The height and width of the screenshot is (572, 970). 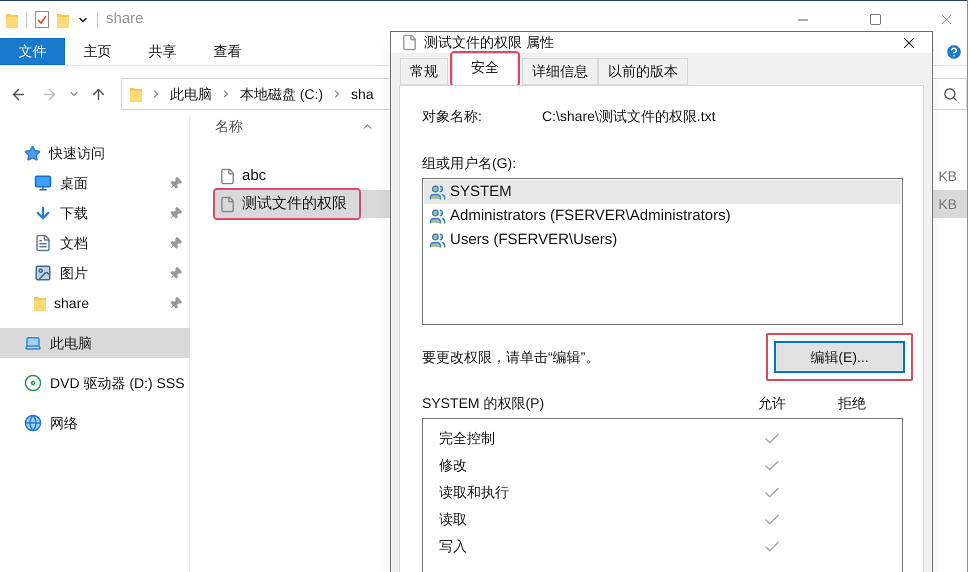 I want to click on file-name: 测试文件的权限, so click(x=294, y=204).